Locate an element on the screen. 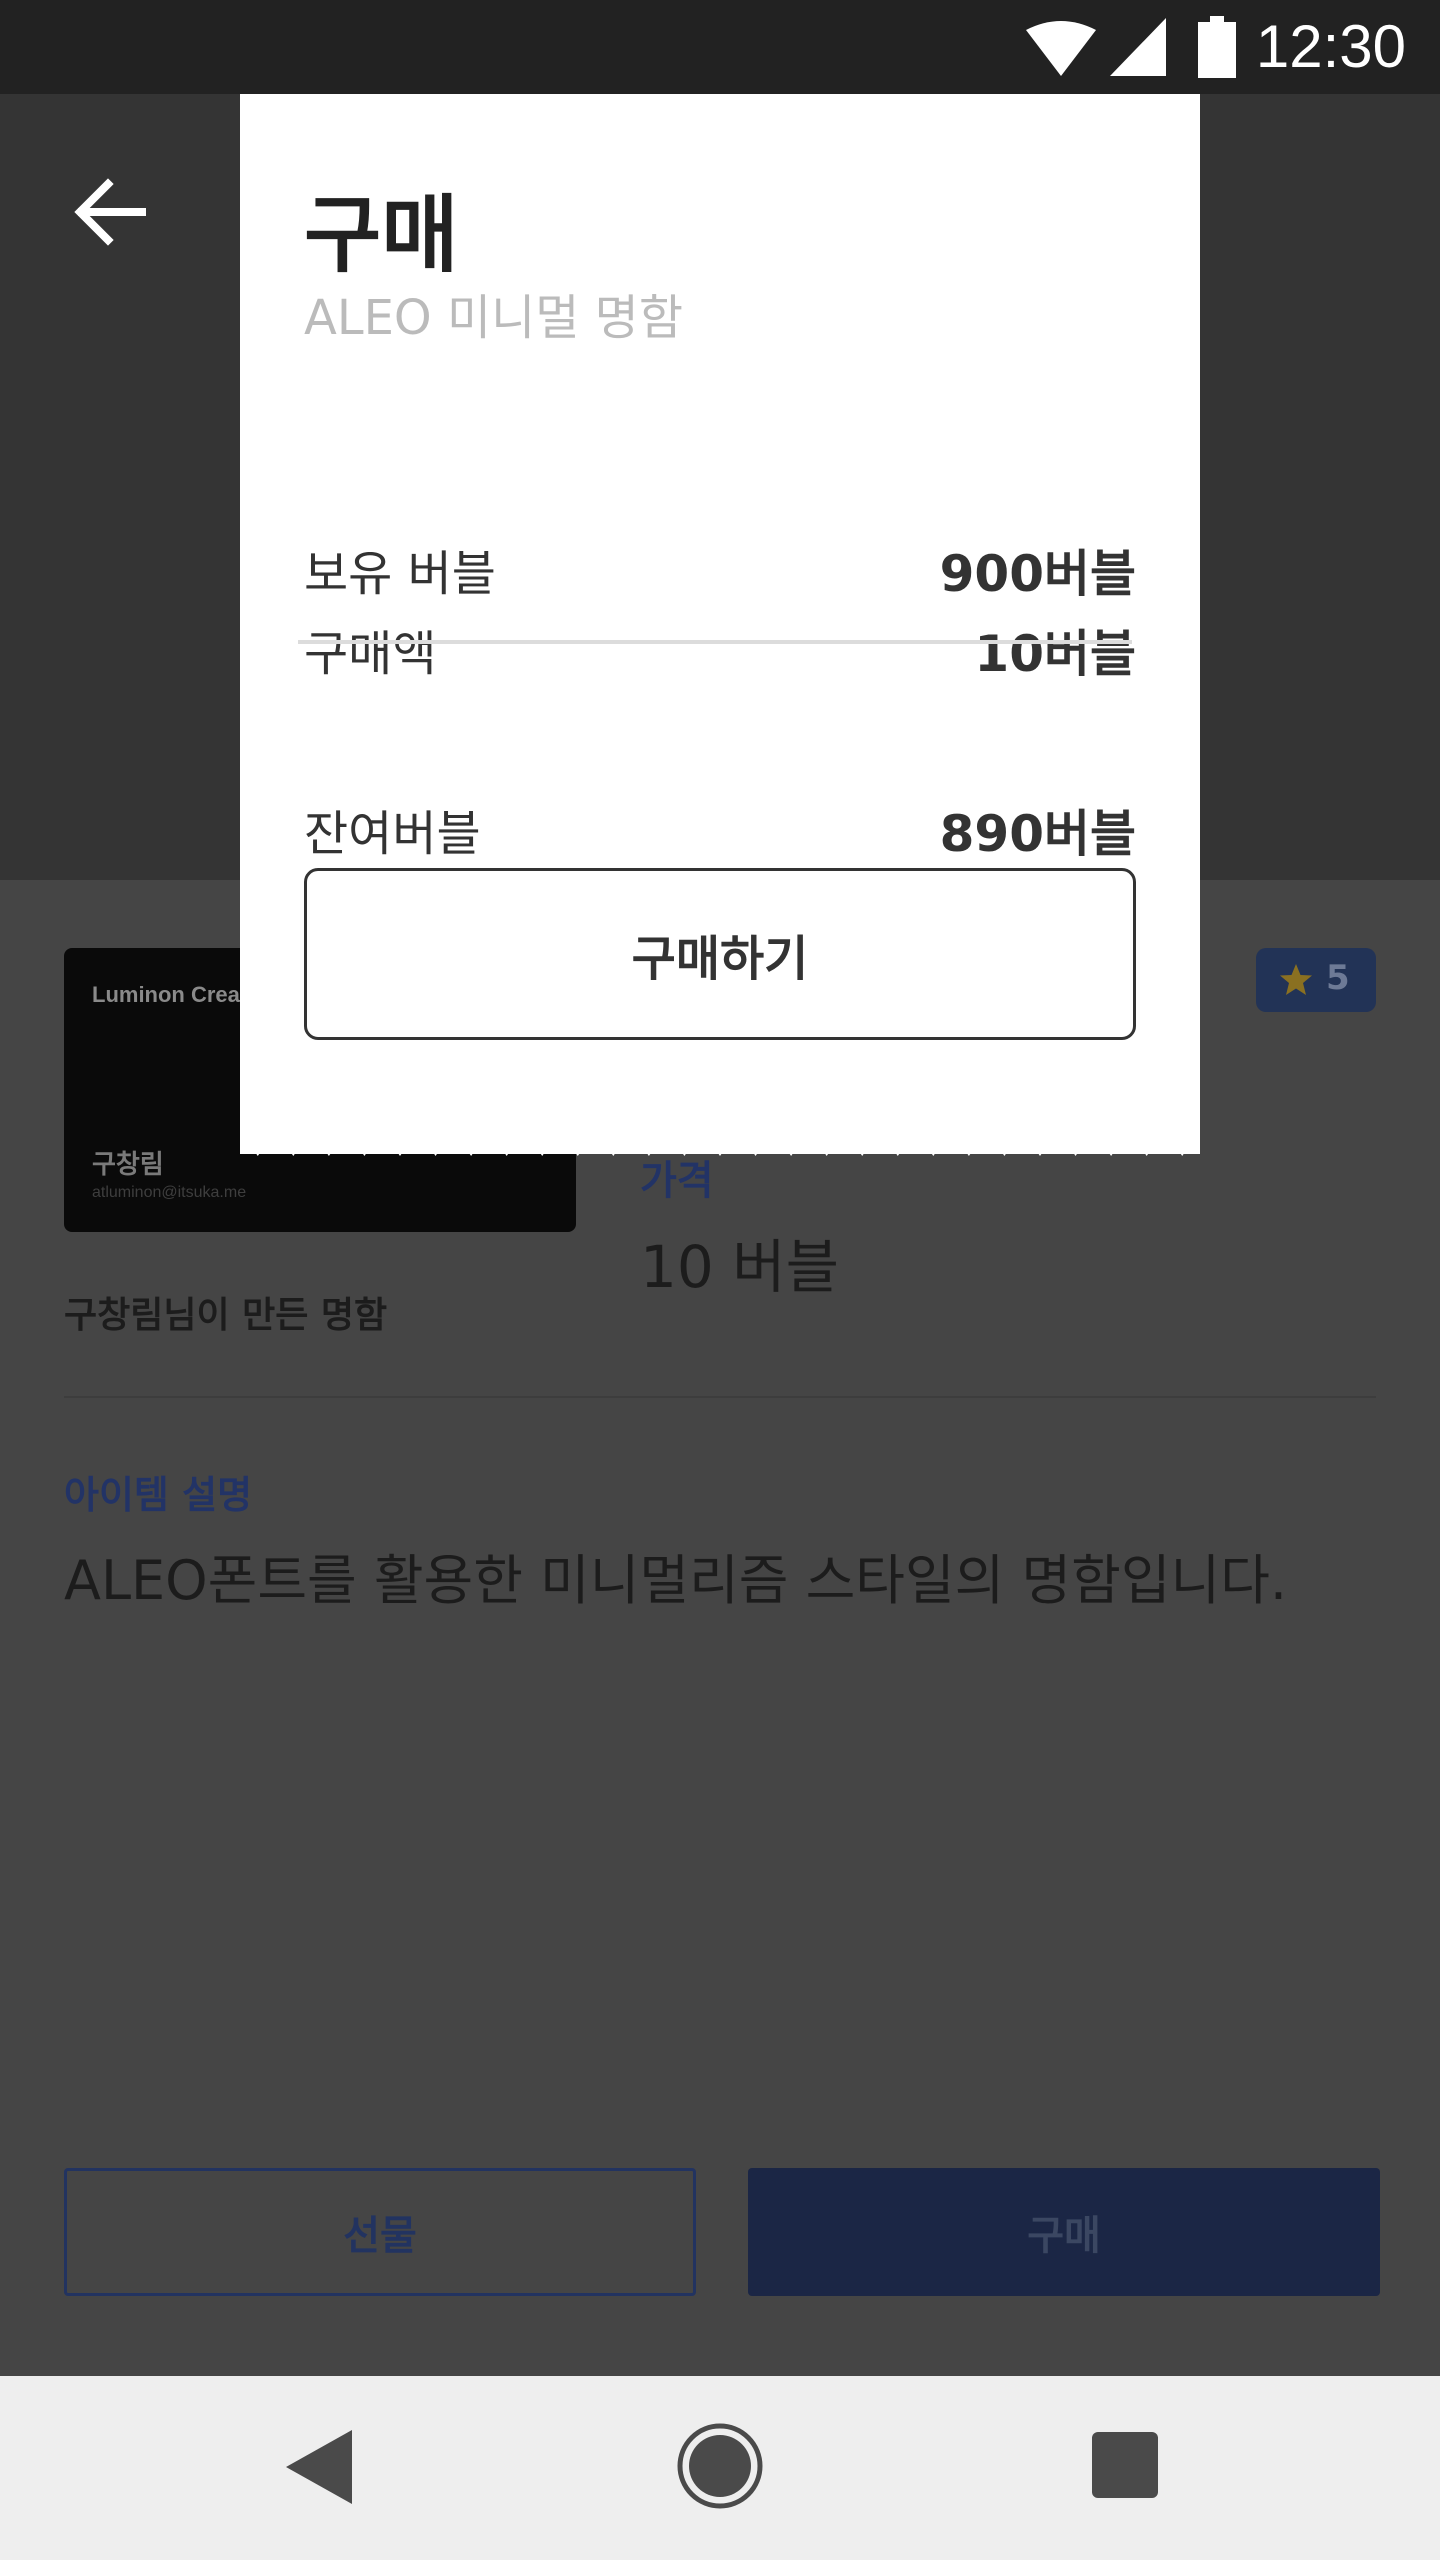  maker-label: 구창림님이 만든 명함 is located at coordinates (226, 1315).